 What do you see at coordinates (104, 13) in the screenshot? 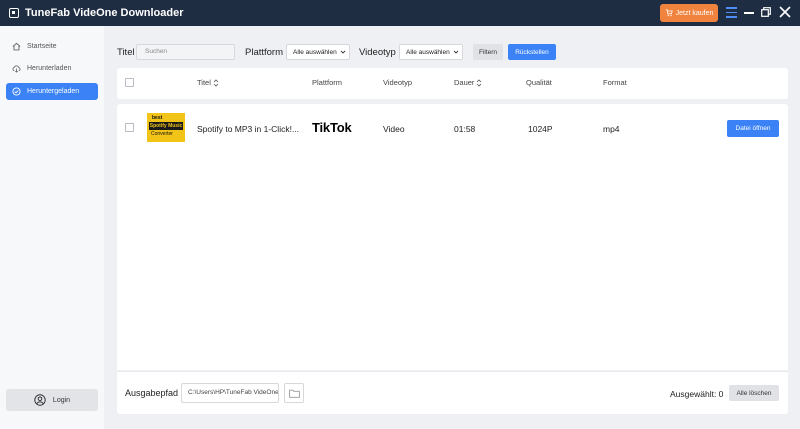
I see `app-title: TuneFab VideOne Downloader` at bounding box center [104, 13].